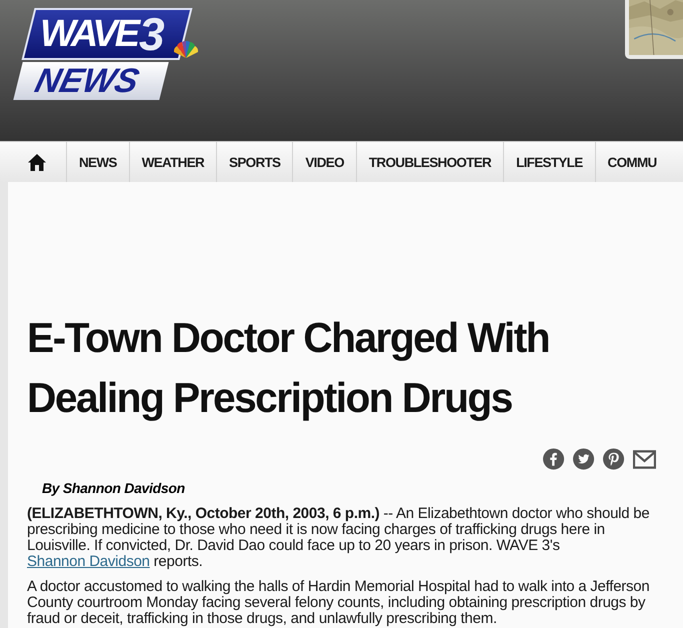 Image resolution: width=683 pixels, height=628 pixels. I want to click on article-paragraph: A doctor accustomed to walking the halls of Hardin Memorial Hospital had to walk into a Jefferson County courtroom Monday facing several felony counts, including obtaining prescription drugs by fraud or deceit, trafficking in those drugs, and unlawfully prescribing them., so click(338, 603).